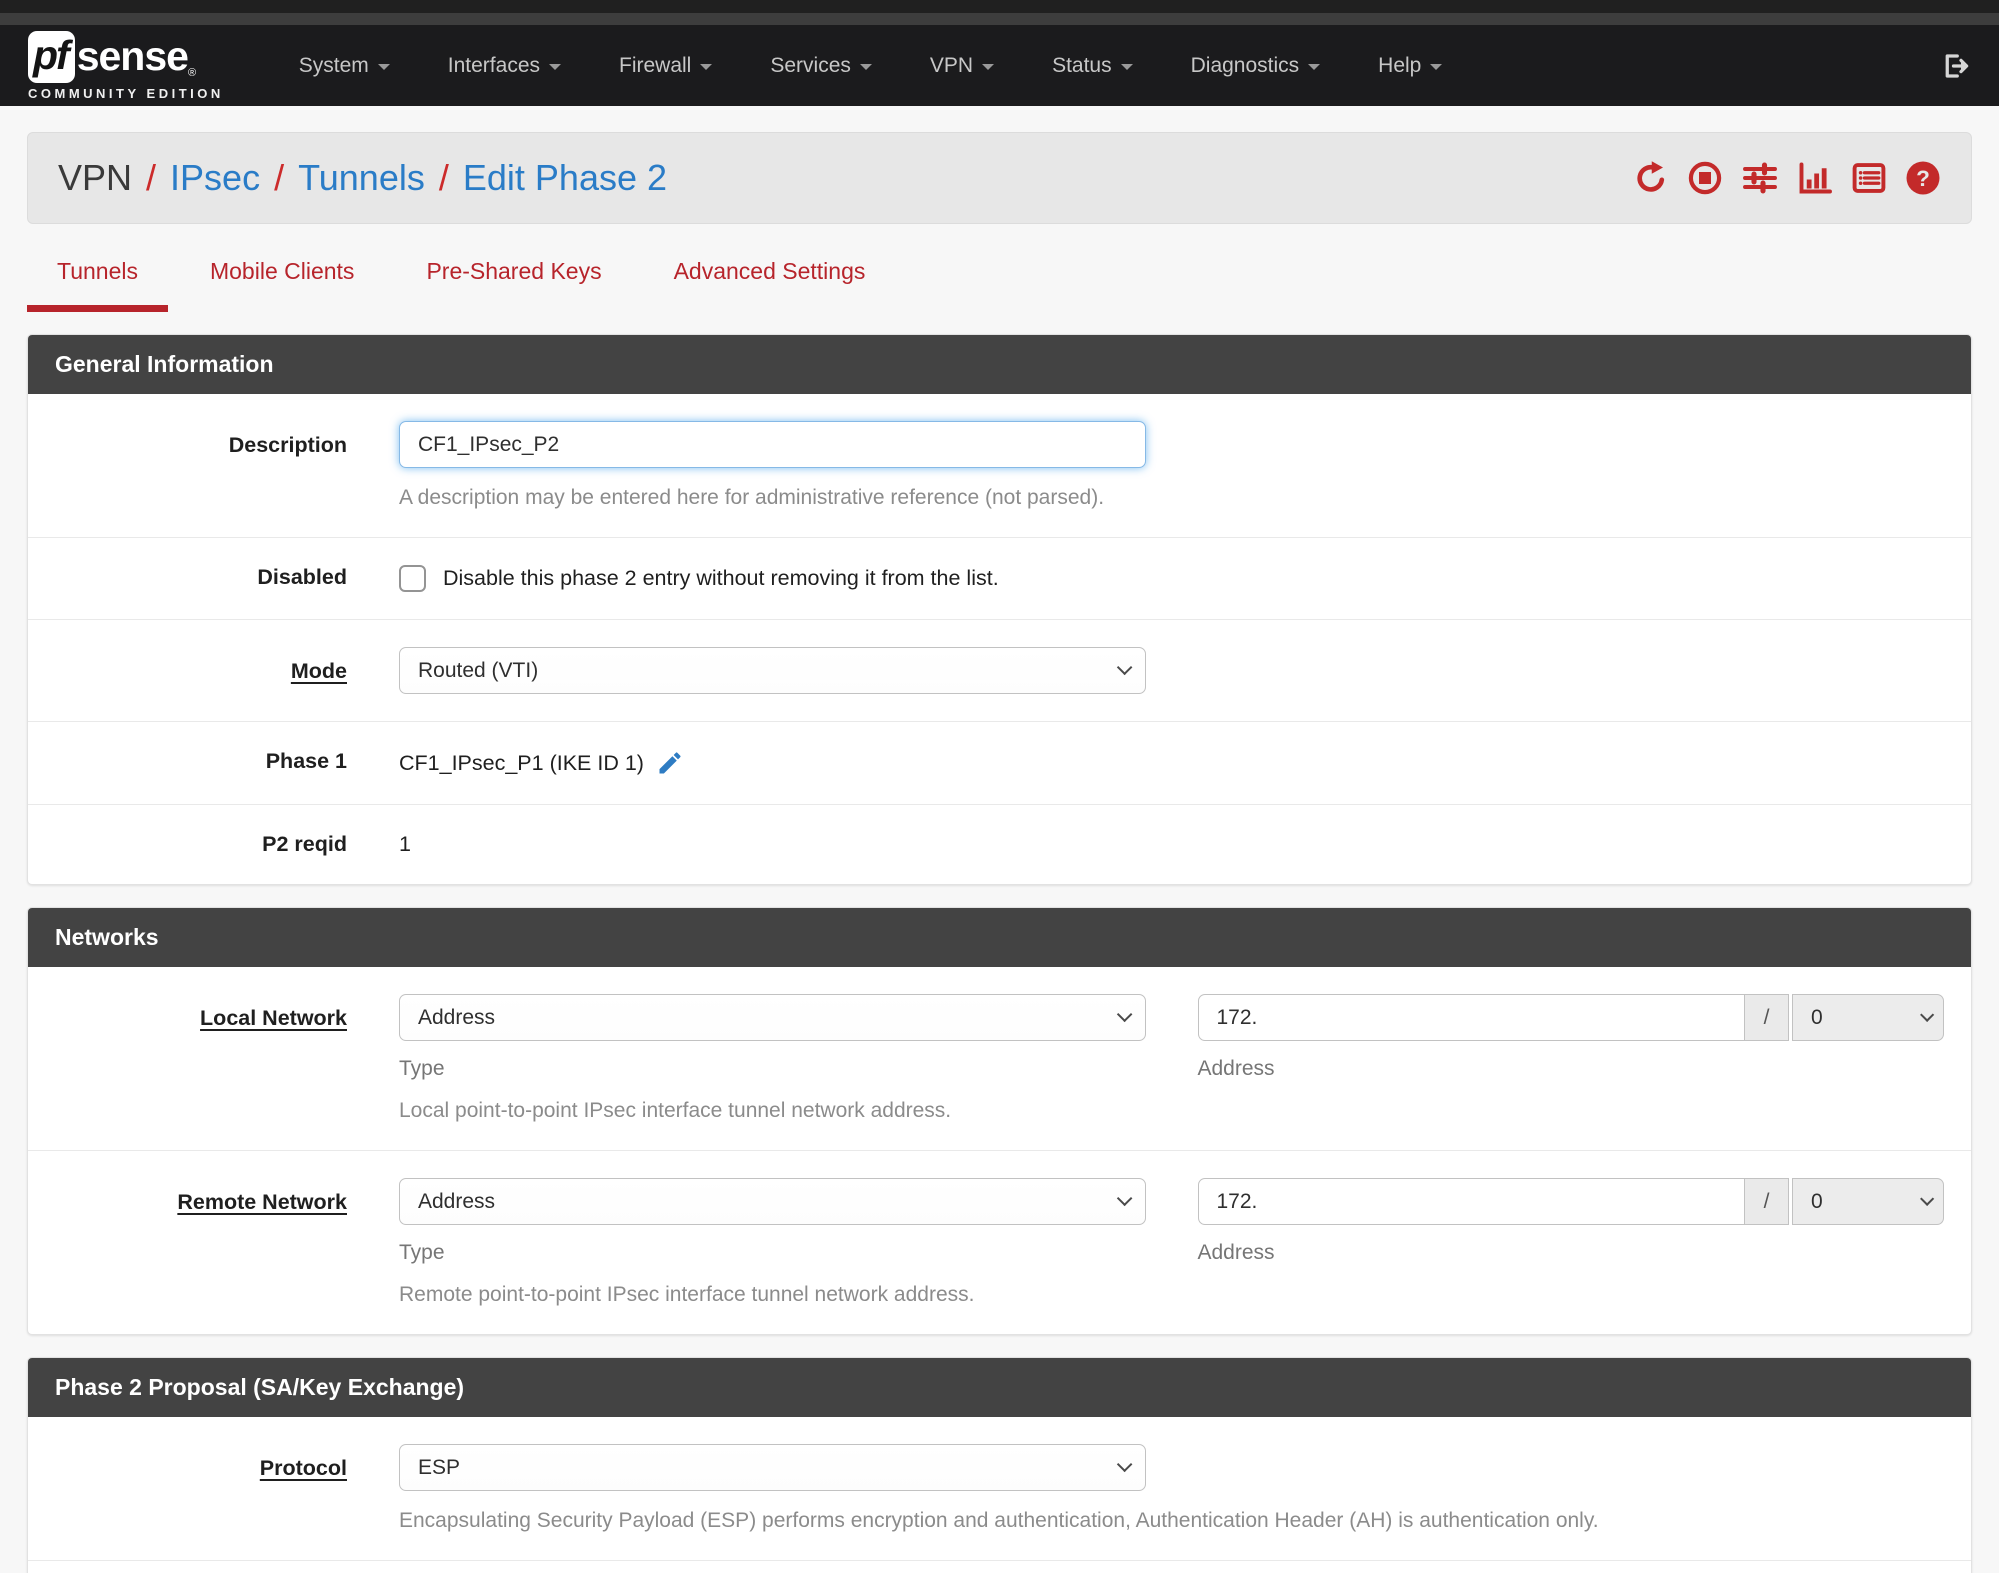 The width and height of the screenshot is (1999, 1573). I want to click on remote-network-type-select: Address, so click(772, 1201).